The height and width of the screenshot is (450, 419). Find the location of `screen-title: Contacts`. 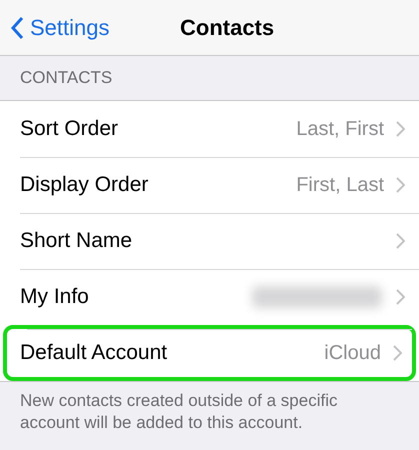

screen-title: Contacts is located at coordinates (227, 27).